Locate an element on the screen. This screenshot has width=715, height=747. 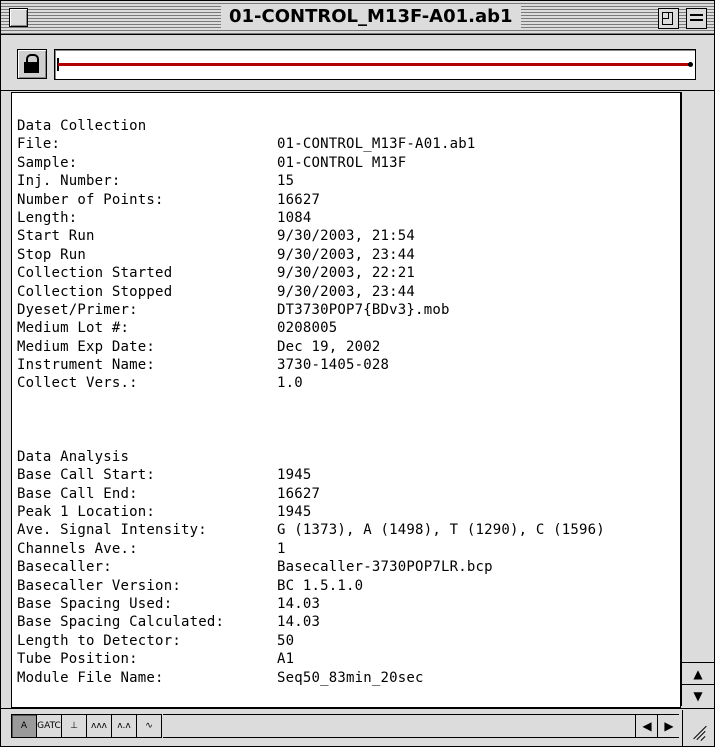
field-label: Length: is located at coordinates (47, 217).